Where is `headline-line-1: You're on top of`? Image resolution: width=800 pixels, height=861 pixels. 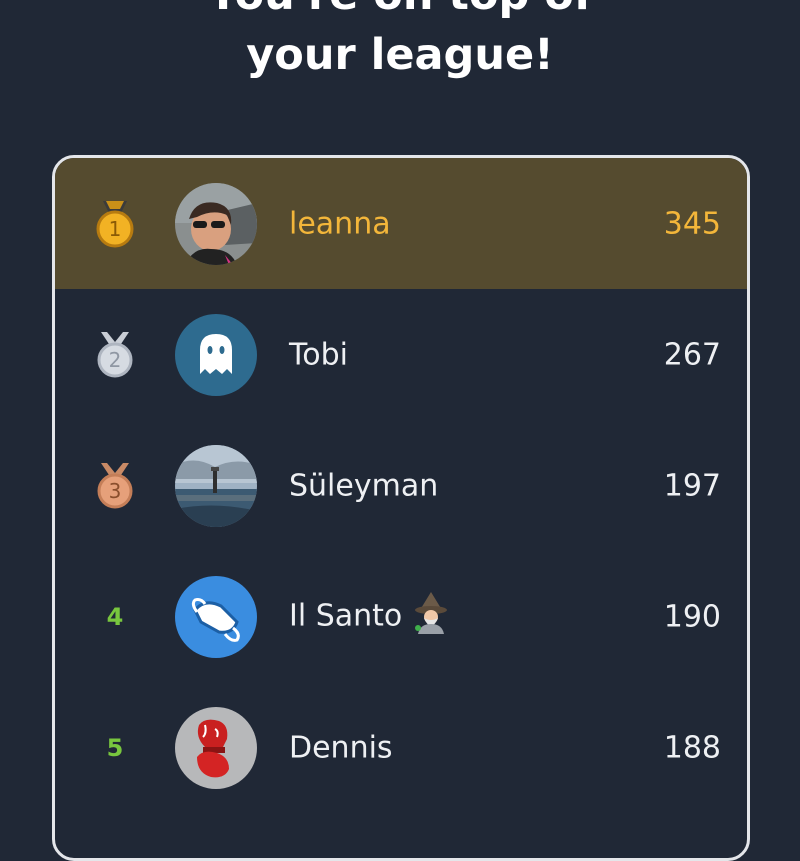
headline-line-1: You're on top of is located at coordinates (400, 12).